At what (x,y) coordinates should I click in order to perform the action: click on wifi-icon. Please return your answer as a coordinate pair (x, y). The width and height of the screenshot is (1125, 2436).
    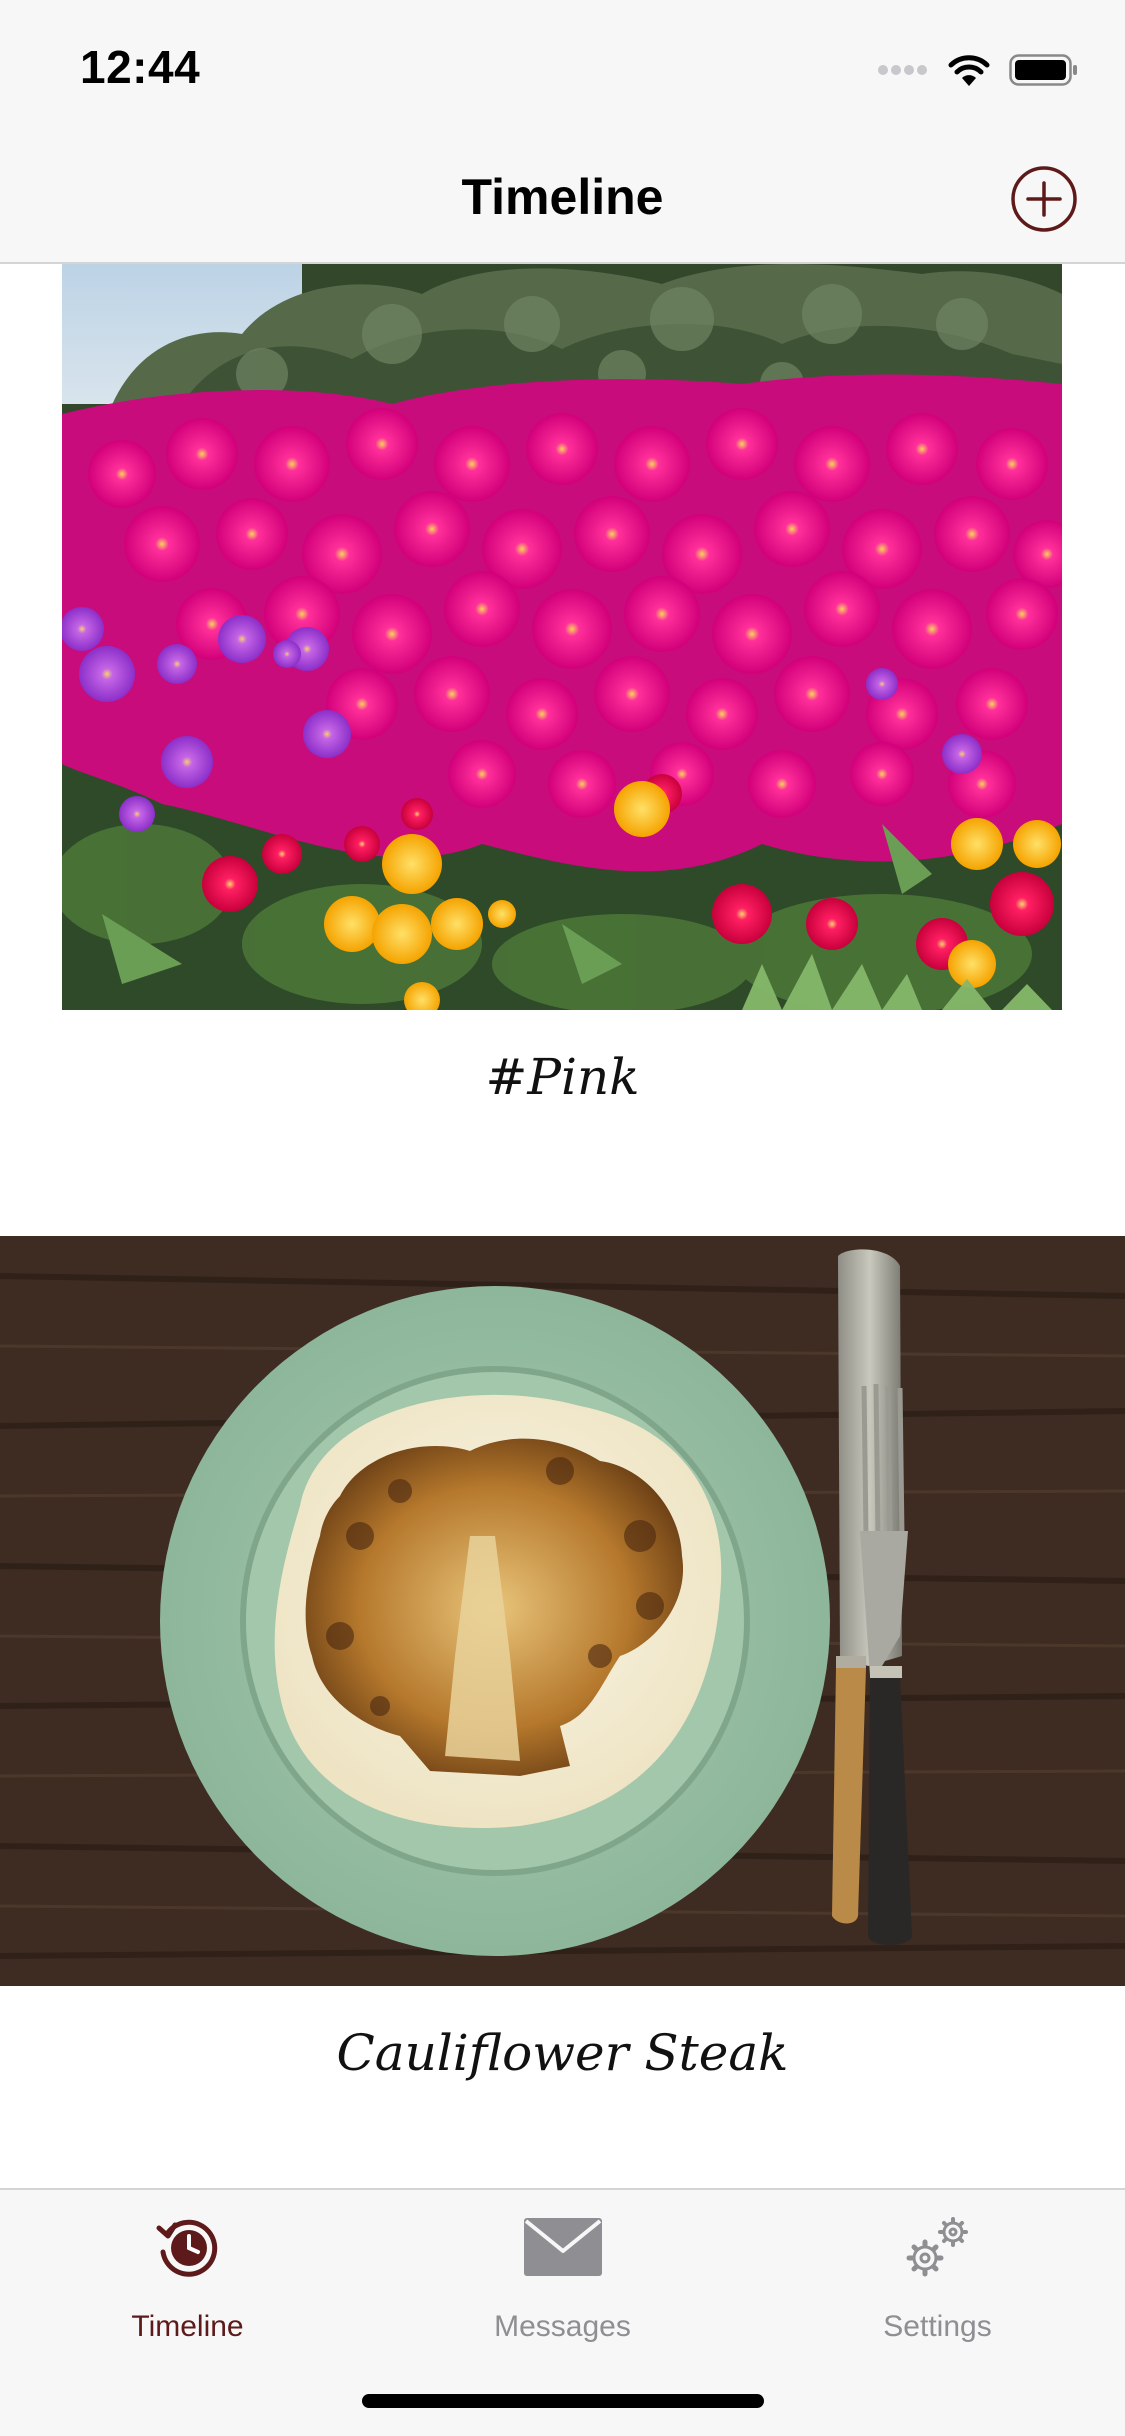
    Looking at the image, I should click on (969, 70).